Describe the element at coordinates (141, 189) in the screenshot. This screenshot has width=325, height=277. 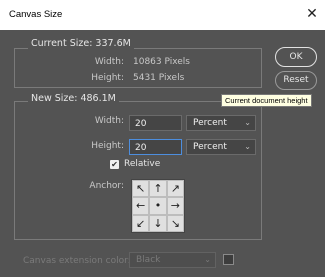
I see `anchor-top-left-icon: ↖` at that location.